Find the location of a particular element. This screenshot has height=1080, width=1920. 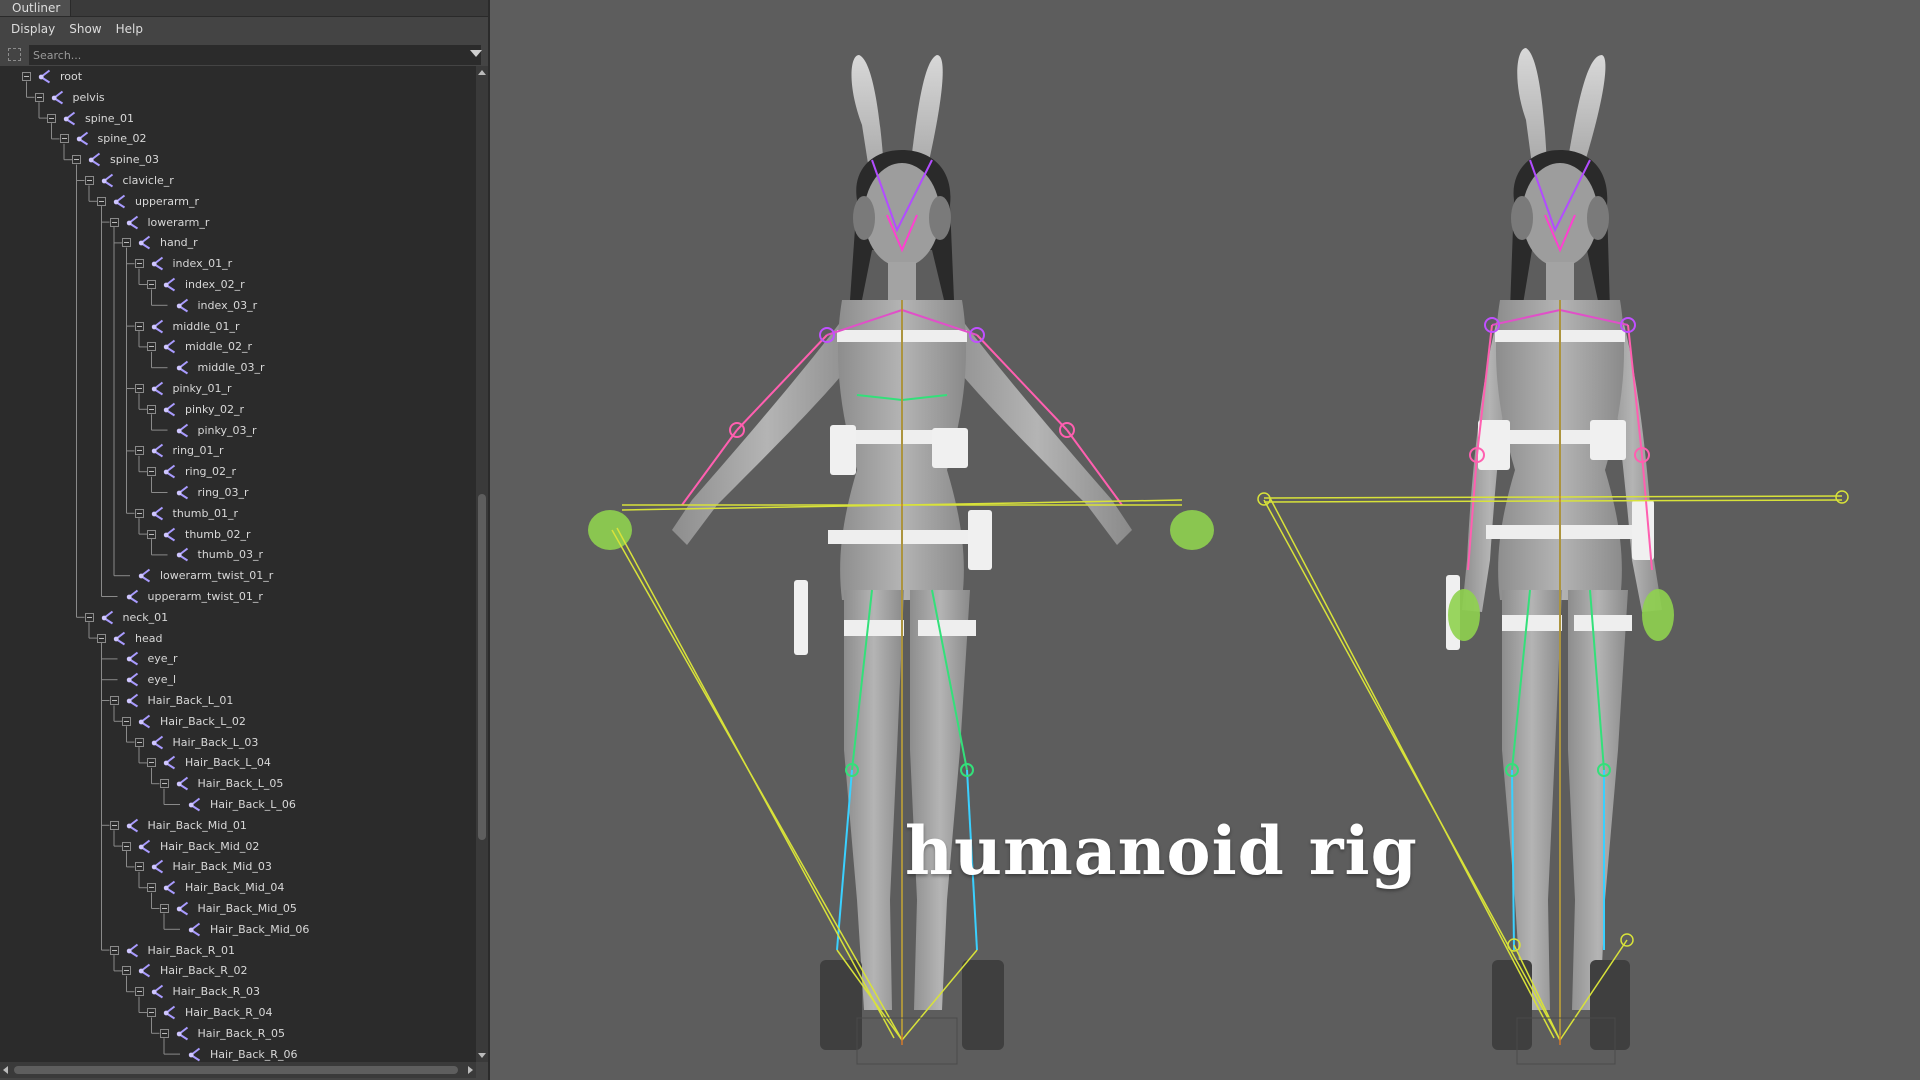

outliner-item-middle-03-r: middle_03_r is located at coordinates (212, 367).